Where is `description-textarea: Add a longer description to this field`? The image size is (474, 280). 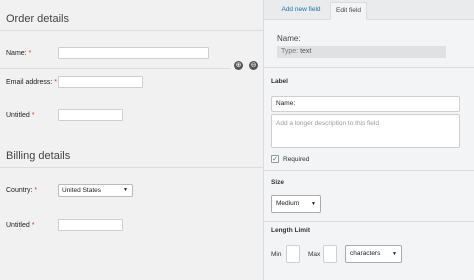 description-textarea: Add a longer description to this field is located at coordinates (365, 131).